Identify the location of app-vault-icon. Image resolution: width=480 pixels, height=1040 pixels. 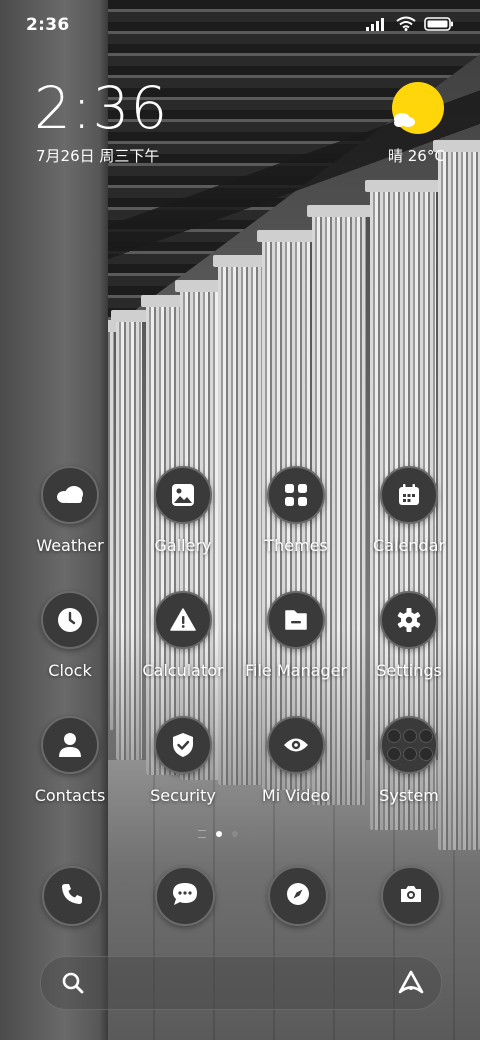
(411, 985).